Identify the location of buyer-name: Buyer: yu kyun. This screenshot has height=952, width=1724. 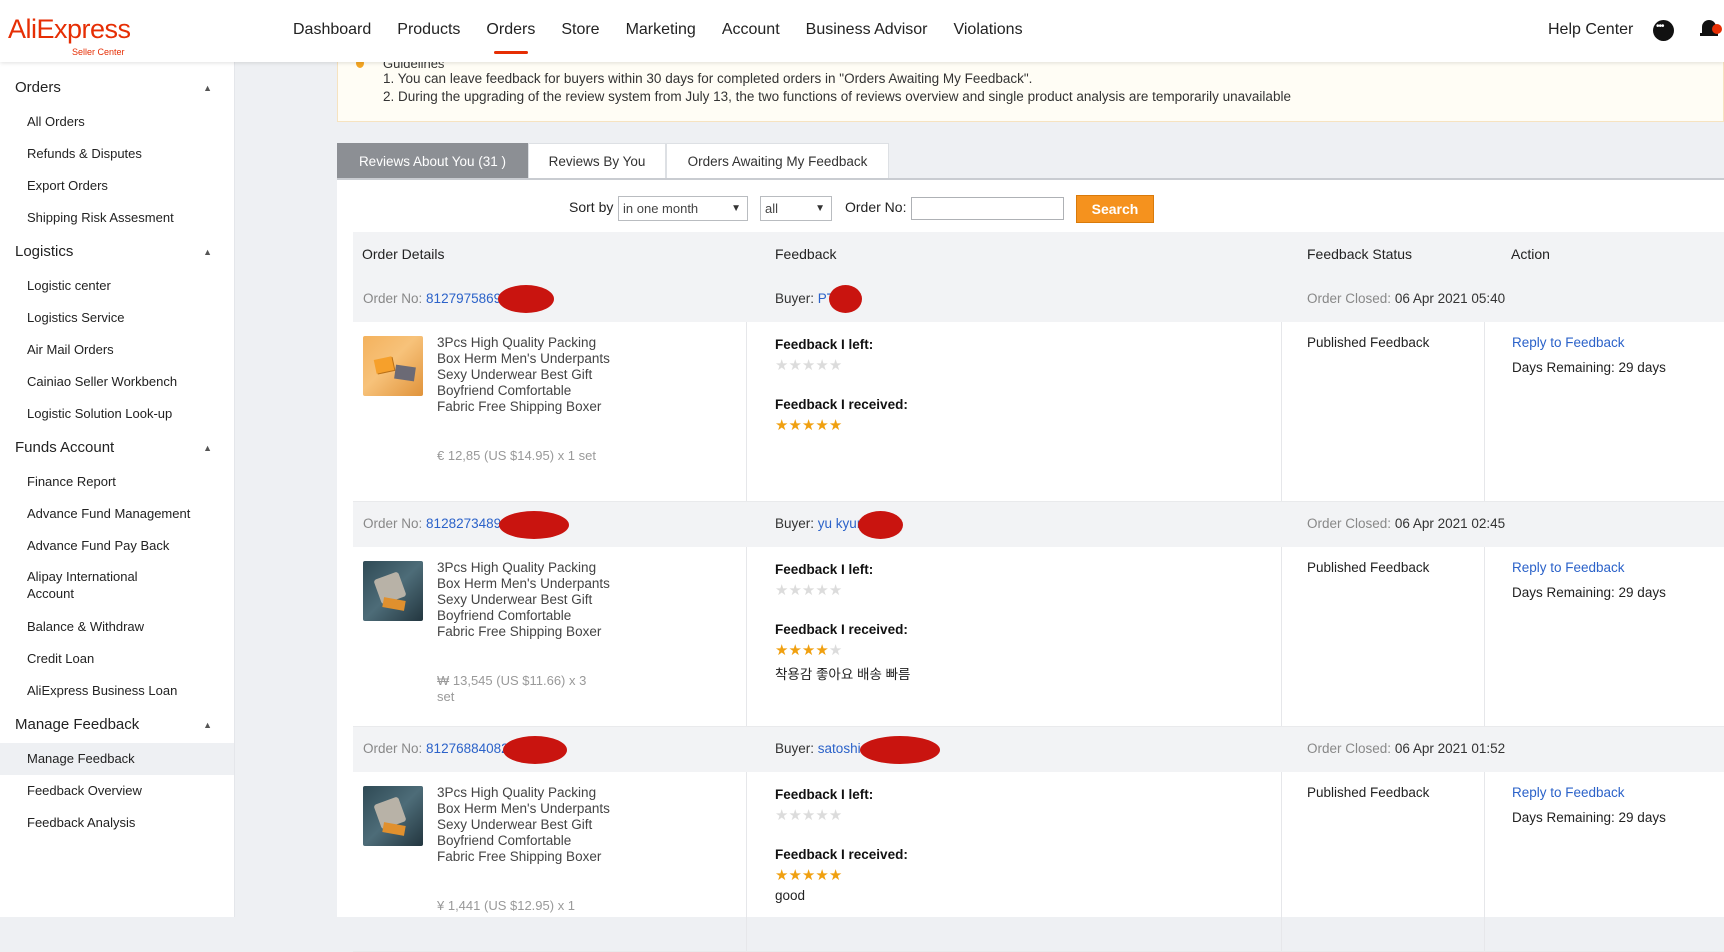
(820, 523).